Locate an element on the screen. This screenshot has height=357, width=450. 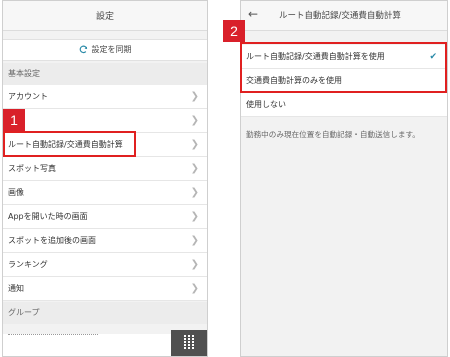
grid-menu-button is located at coordinates (189, 343).